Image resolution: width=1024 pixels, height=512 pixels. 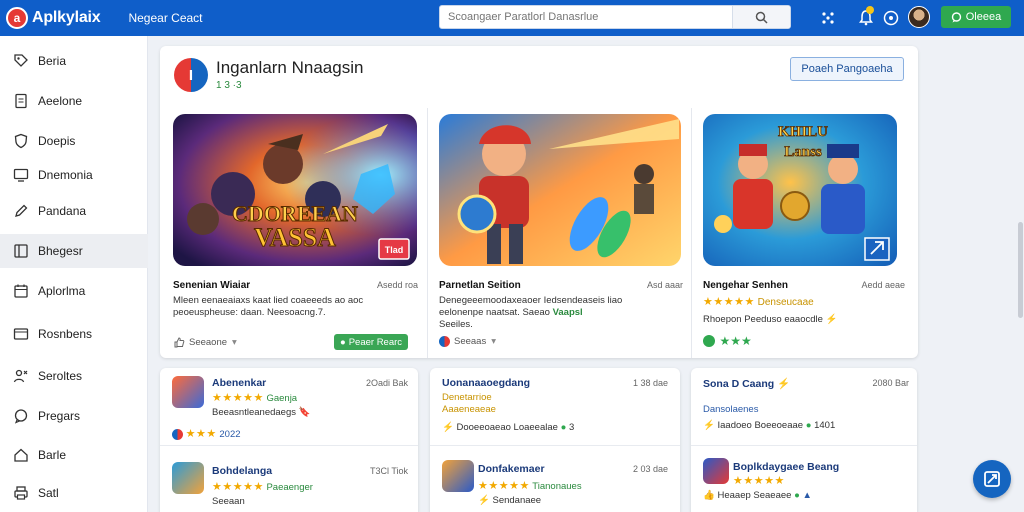 I want to click on sidebar-item-beria: Beria, so click(x=74, y=61).